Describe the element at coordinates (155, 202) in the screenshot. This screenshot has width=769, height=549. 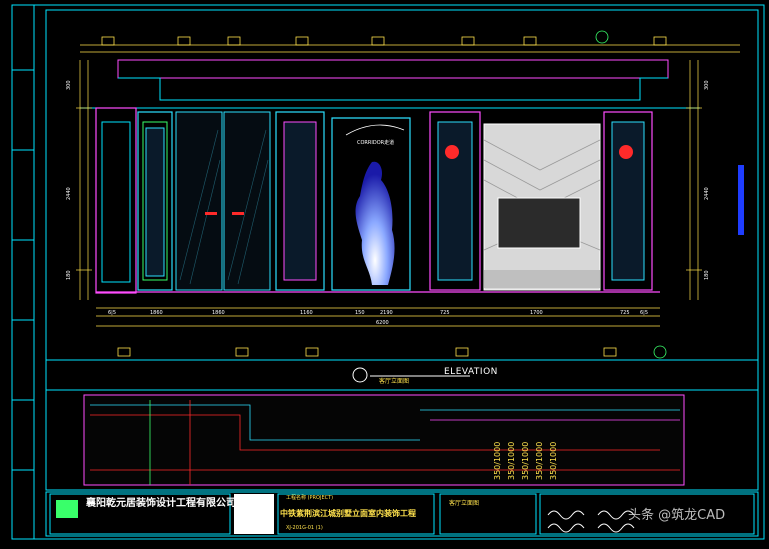
I see `left-ornament-panel` at that location.